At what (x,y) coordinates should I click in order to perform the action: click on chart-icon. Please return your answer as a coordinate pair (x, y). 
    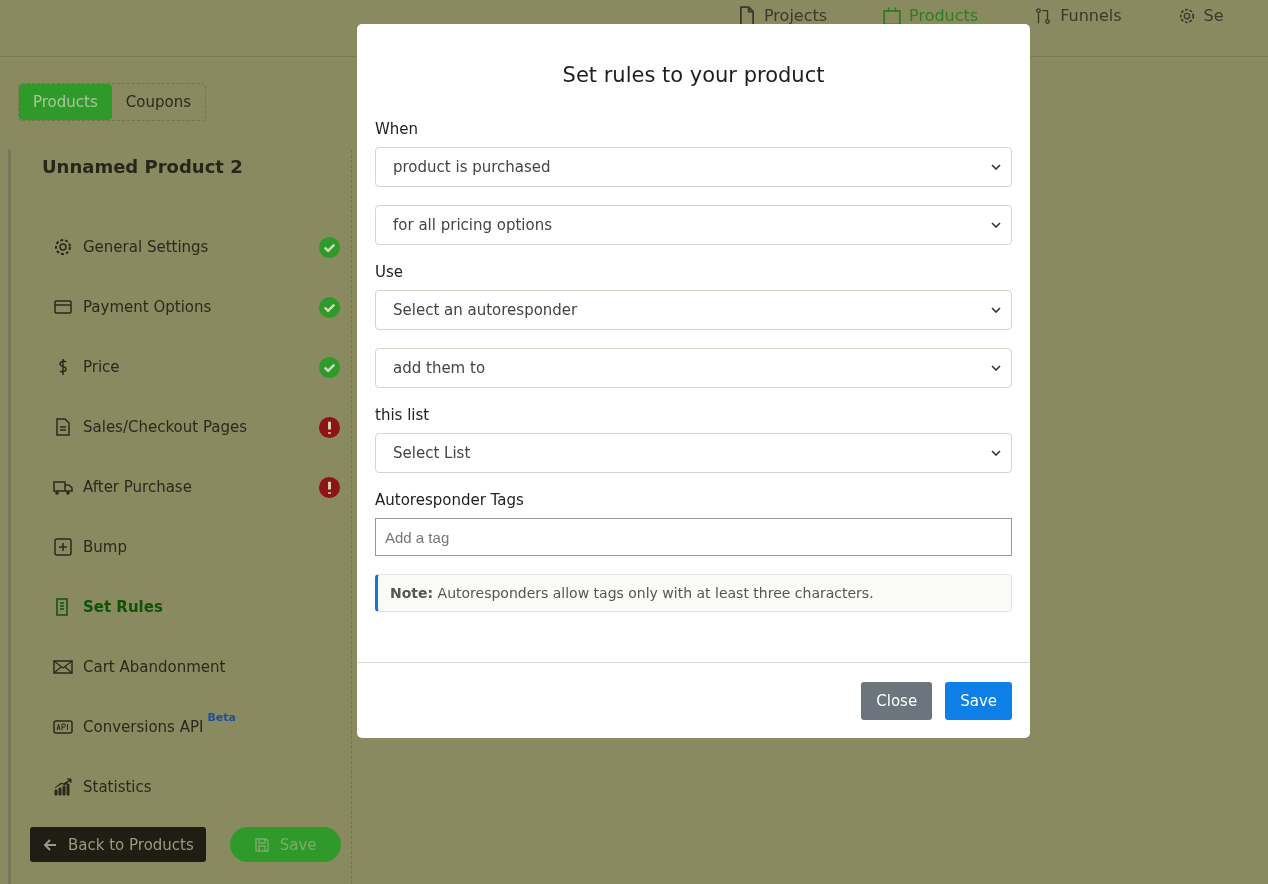
    Looking at the image, I should click on (63, 787).